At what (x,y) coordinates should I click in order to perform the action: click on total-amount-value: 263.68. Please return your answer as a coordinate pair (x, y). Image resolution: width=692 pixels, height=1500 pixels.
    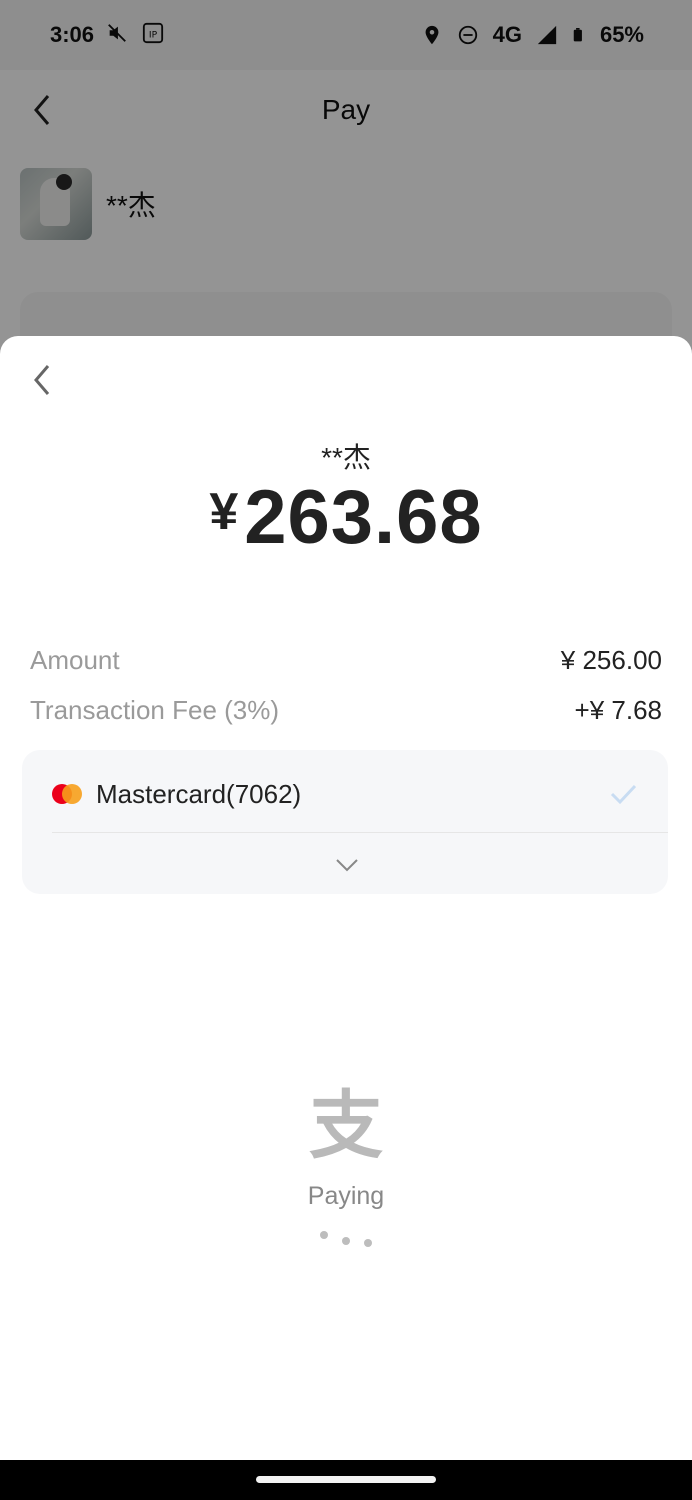
    Looking at the image, I should click on (363, 517).